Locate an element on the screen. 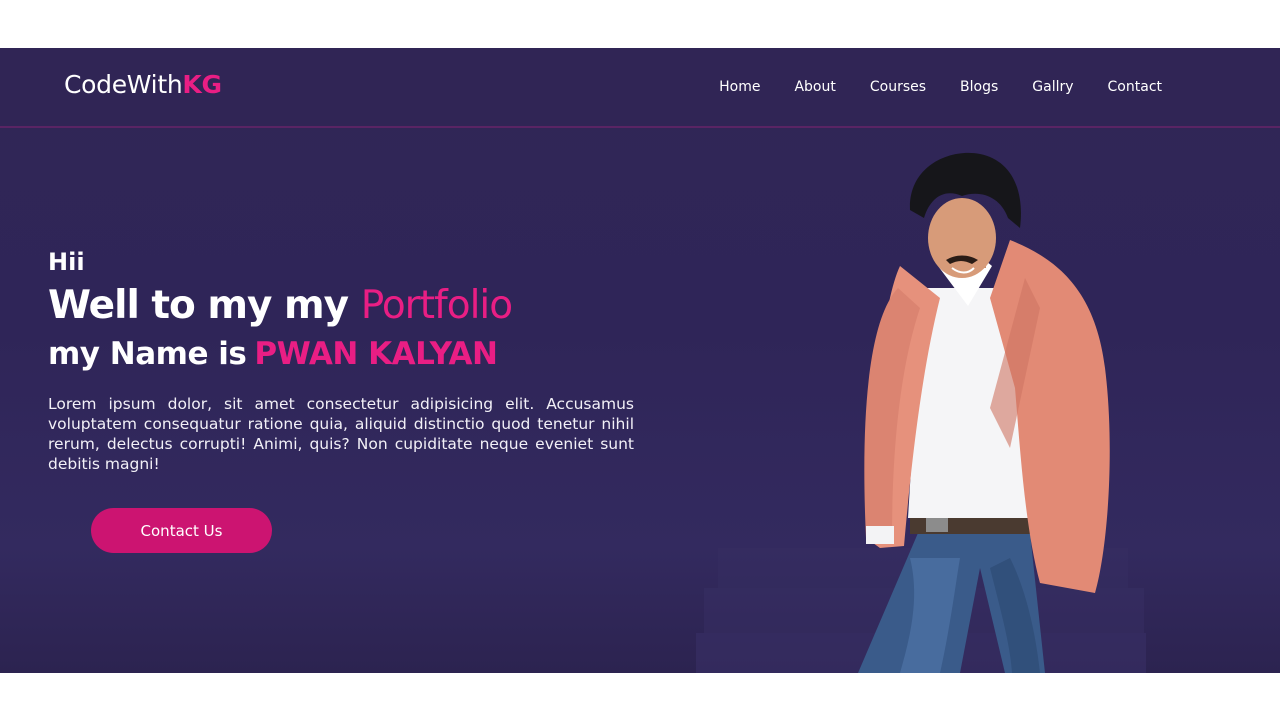 The image size is (1280, 720). nav-link-blogs: Blogs is located at coordinates (979, 87).